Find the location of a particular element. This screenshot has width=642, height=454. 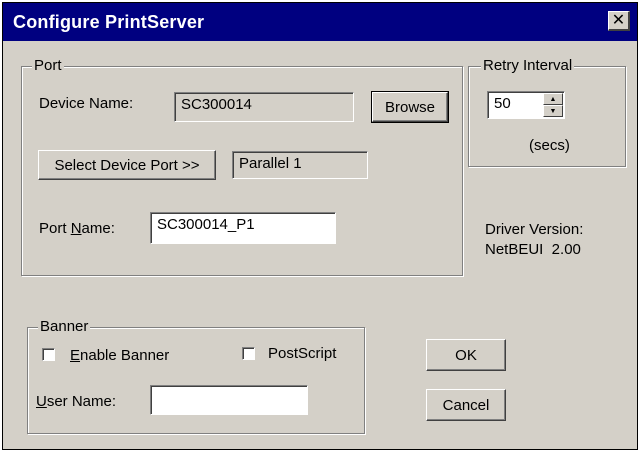

user-name-label-underlined: U is located at coordinates (41, 401).